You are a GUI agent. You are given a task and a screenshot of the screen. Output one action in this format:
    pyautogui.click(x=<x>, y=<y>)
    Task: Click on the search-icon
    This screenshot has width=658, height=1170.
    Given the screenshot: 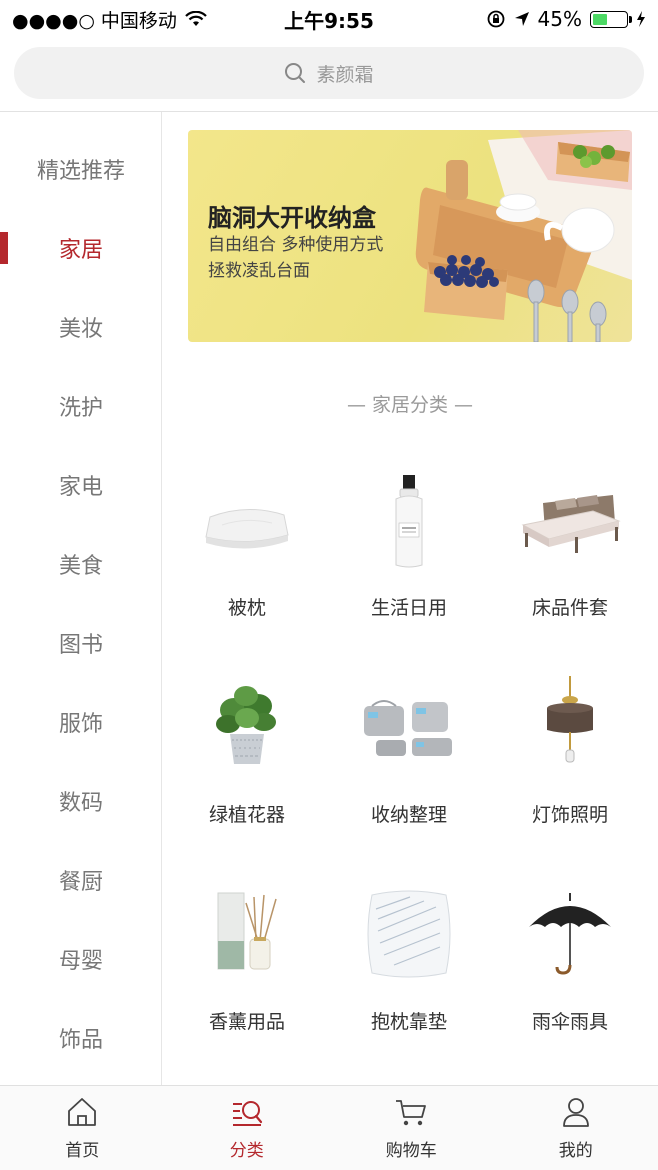 What is the action you would take?
    pyautogui.click(x=295, y=73)
    